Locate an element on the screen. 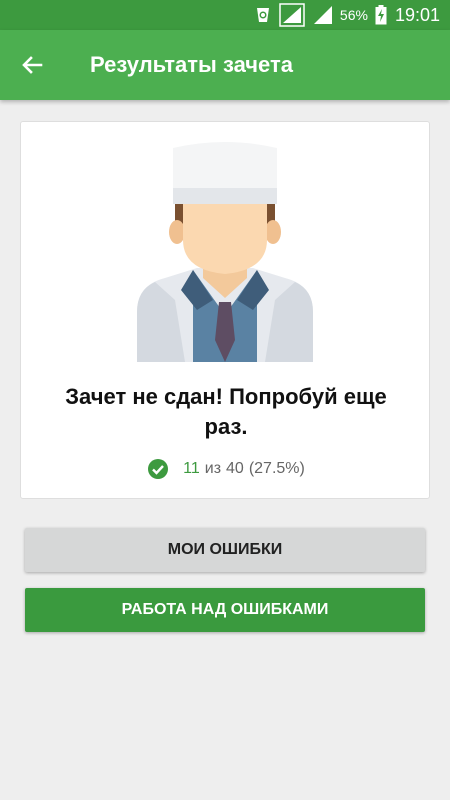  sync-icon is located at coordinates (263, 15).